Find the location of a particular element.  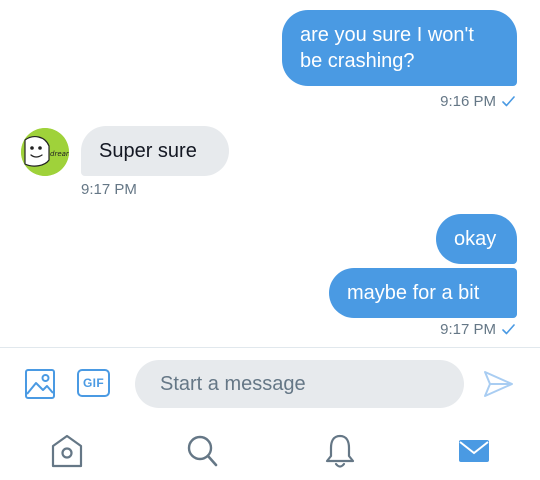

notifications-icon is located at coordinates (340, 451).